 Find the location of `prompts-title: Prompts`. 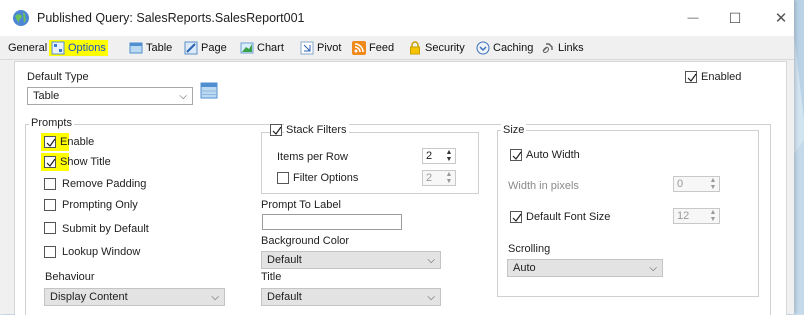

prompts-title: Prompts is located at coordinates (51, 123).